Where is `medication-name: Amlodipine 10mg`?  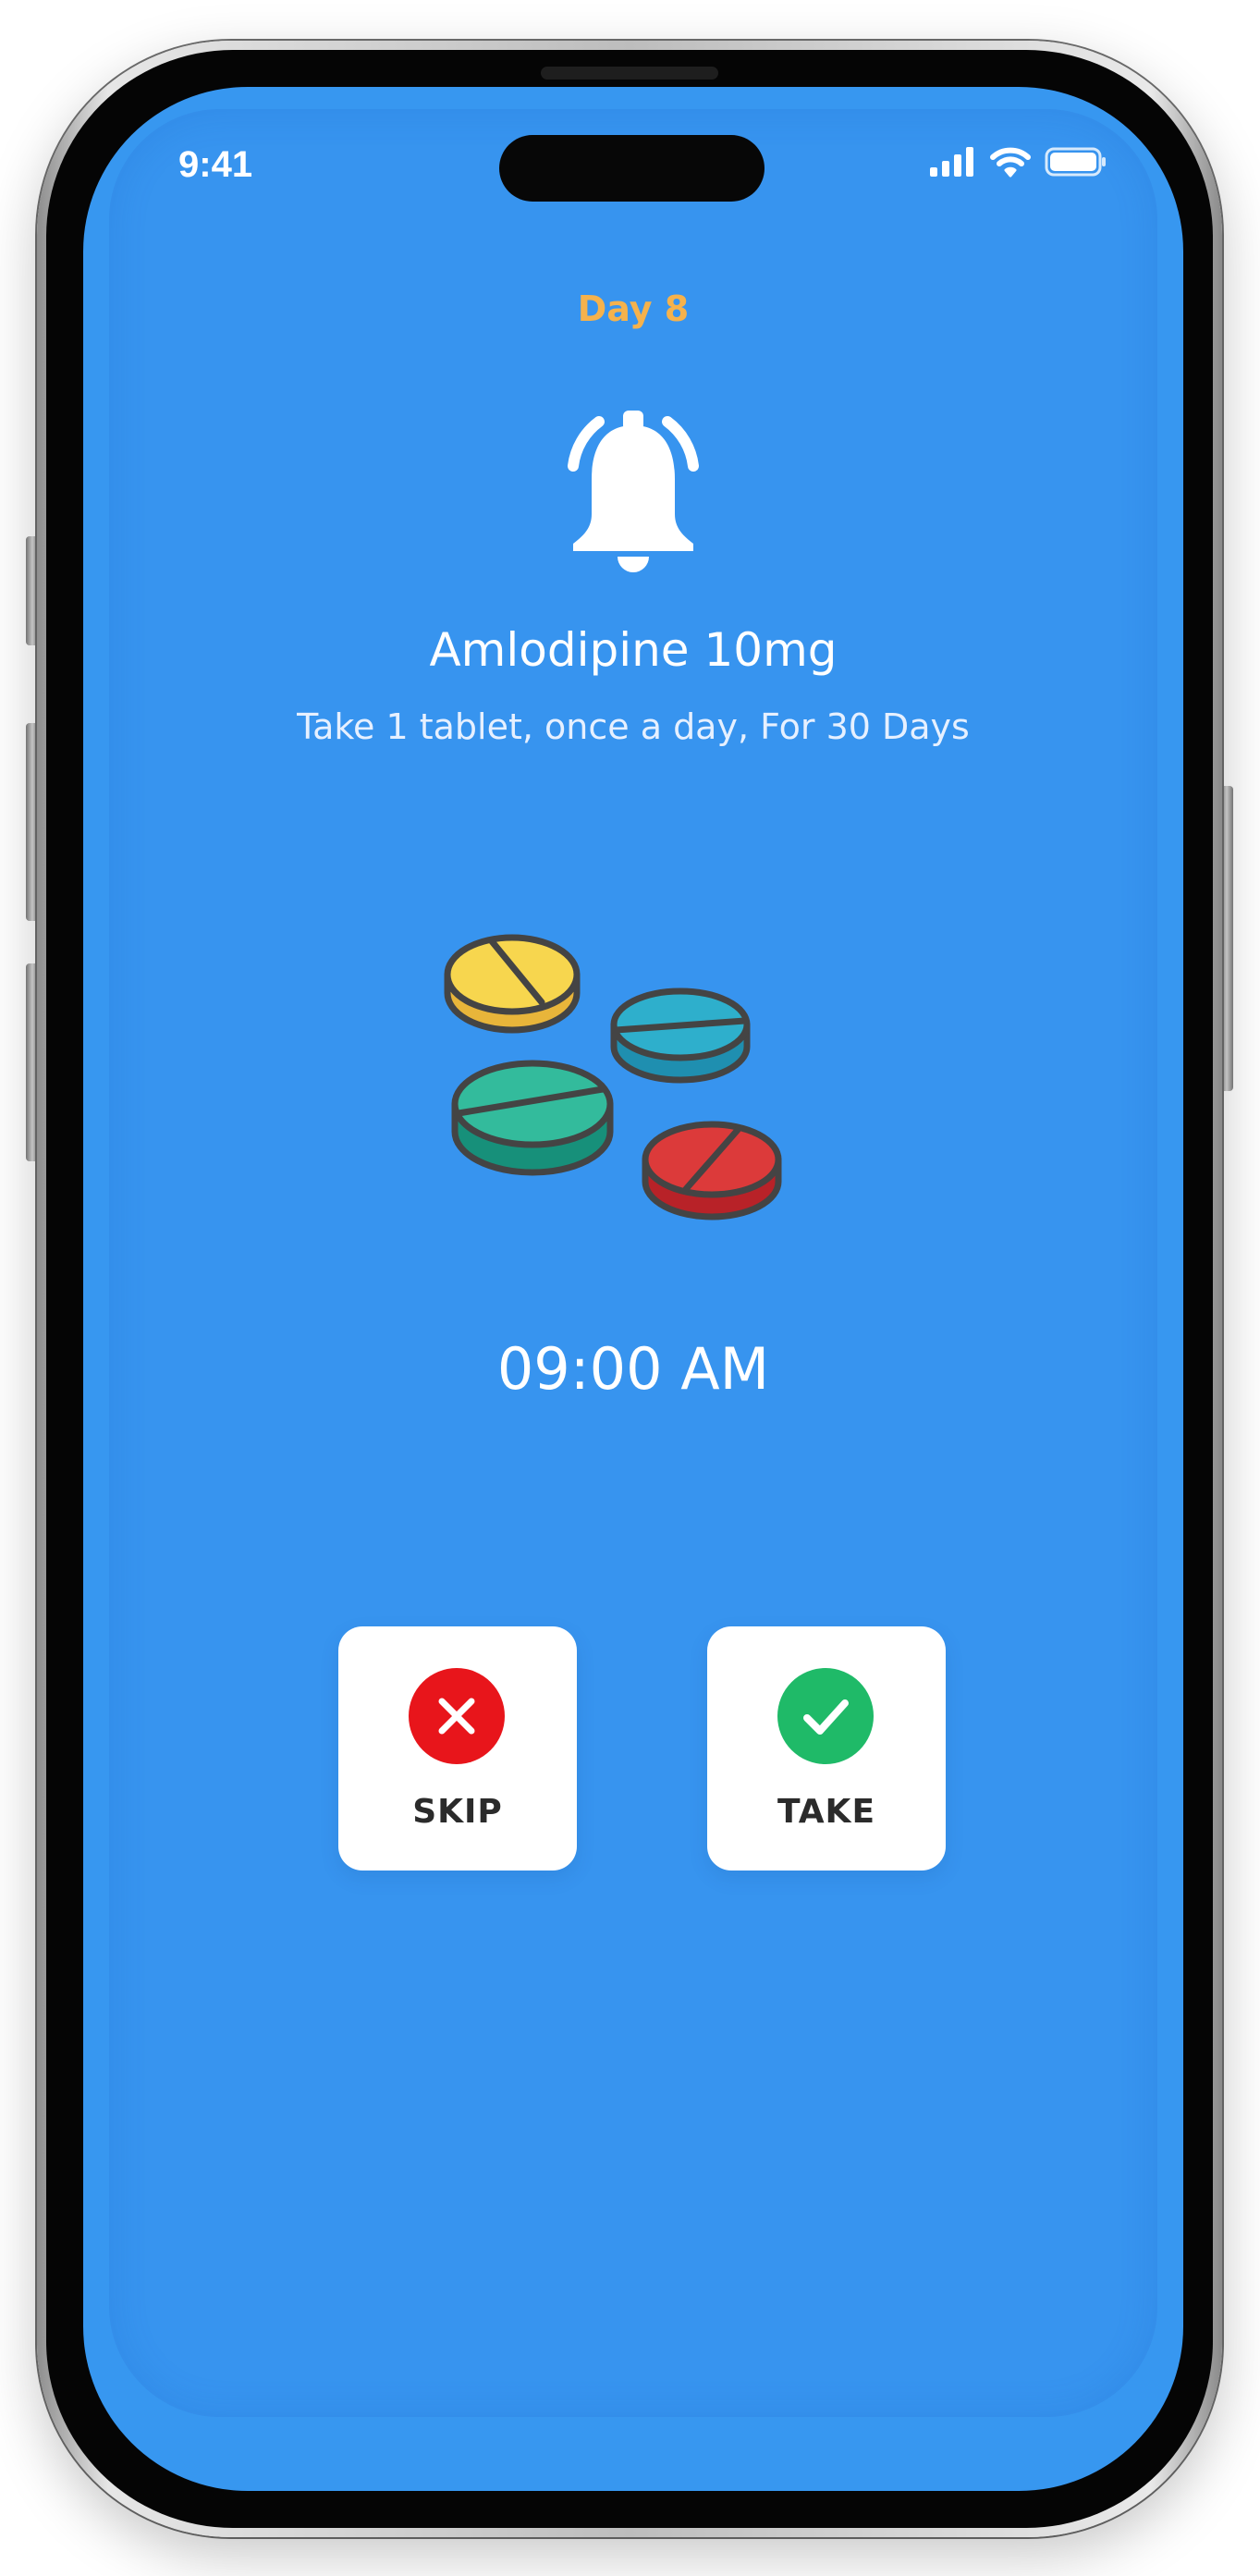
medication-name: Amlodipine 10mg is located at coordinates (633, 650).